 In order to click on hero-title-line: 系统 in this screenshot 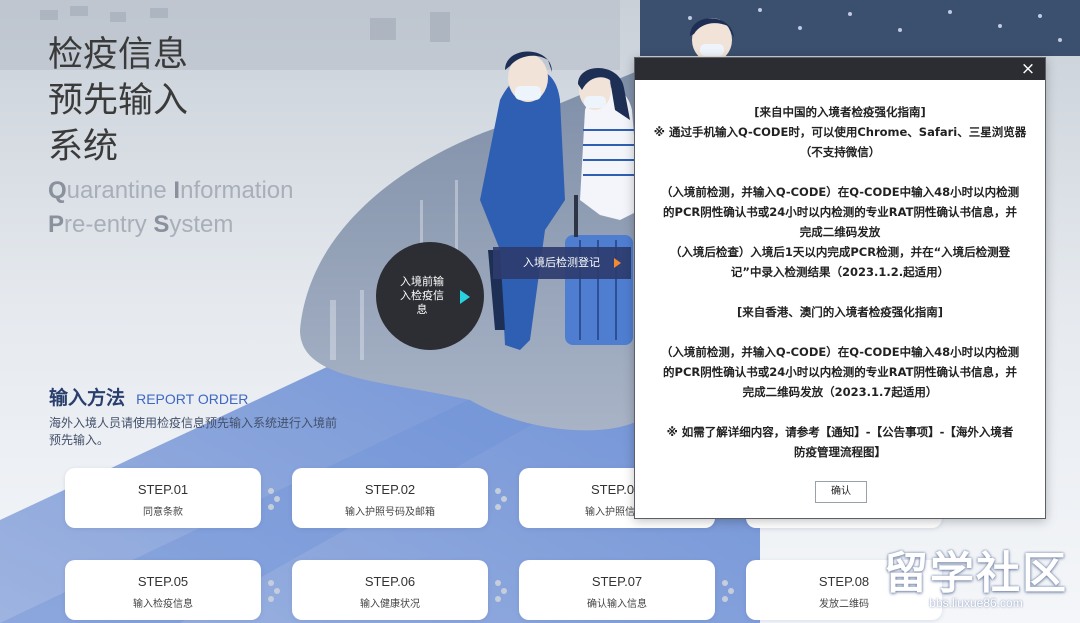, I will do `click(83, 147)`.